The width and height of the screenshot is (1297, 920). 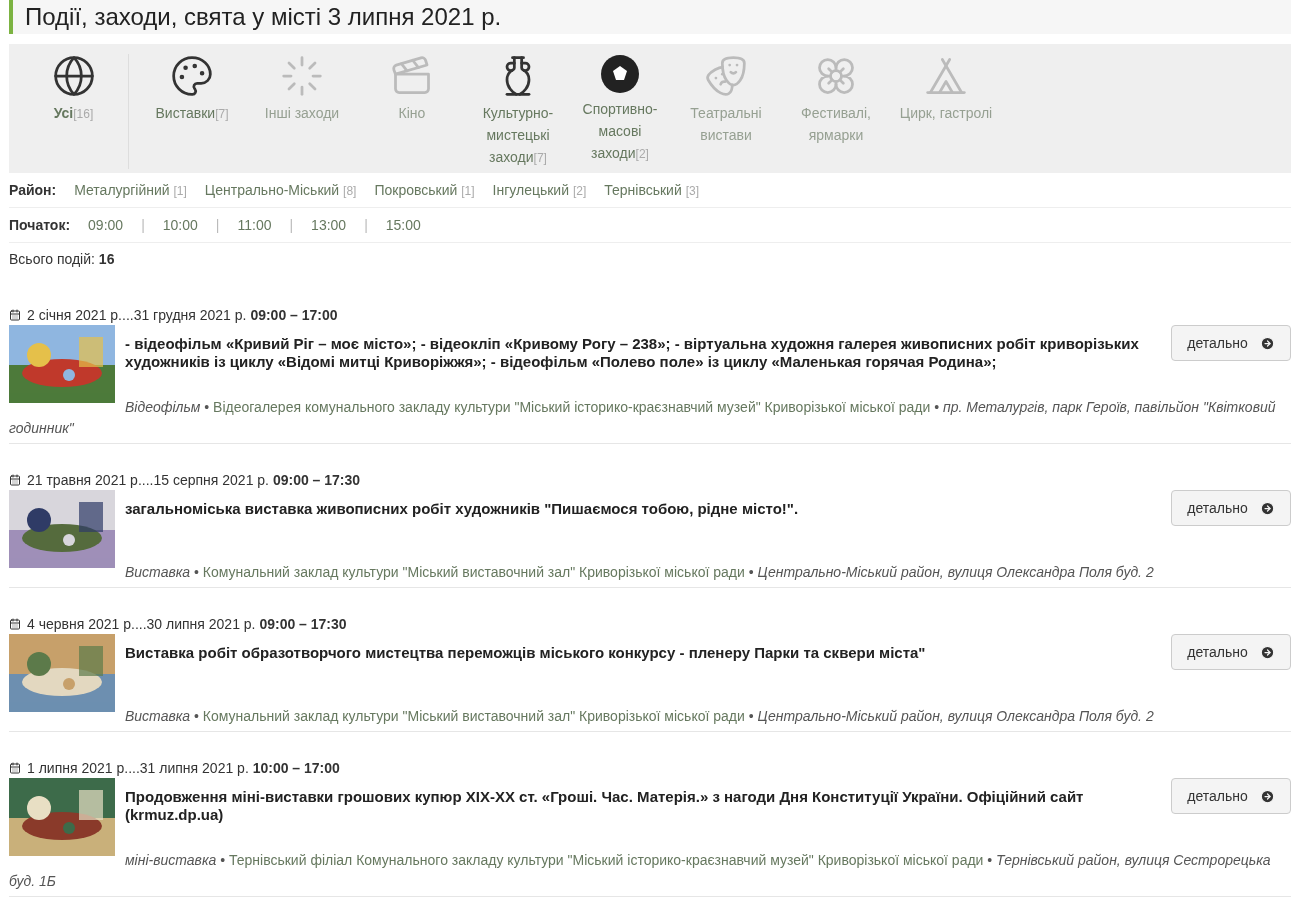 What do you see at coordinates (194, 480) in the screenshot?
I see `event-dates: 21 травня 2021 р....15 серпня 2021 р. 09:00 – 17:30` at bounding box center [194, 480].